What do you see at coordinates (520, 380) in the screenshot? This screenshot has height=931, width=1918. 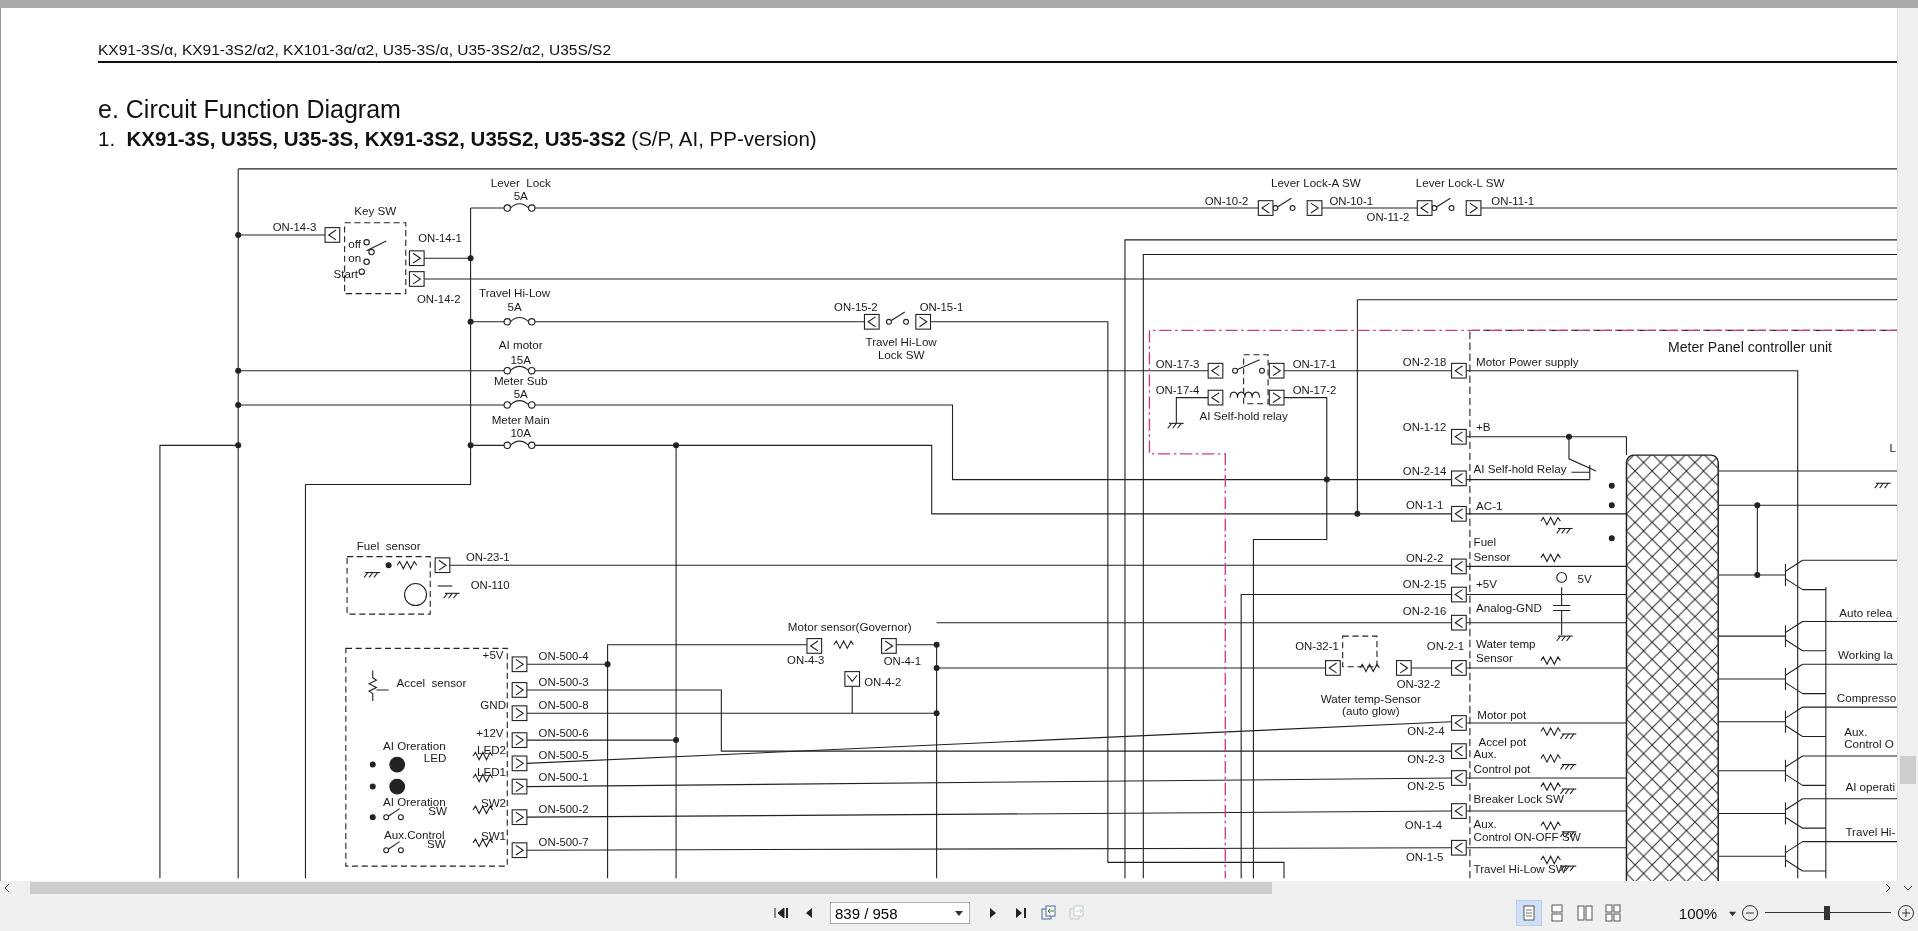 I see `fuse-label: Meter Sub` at bounding box center [520, 380].